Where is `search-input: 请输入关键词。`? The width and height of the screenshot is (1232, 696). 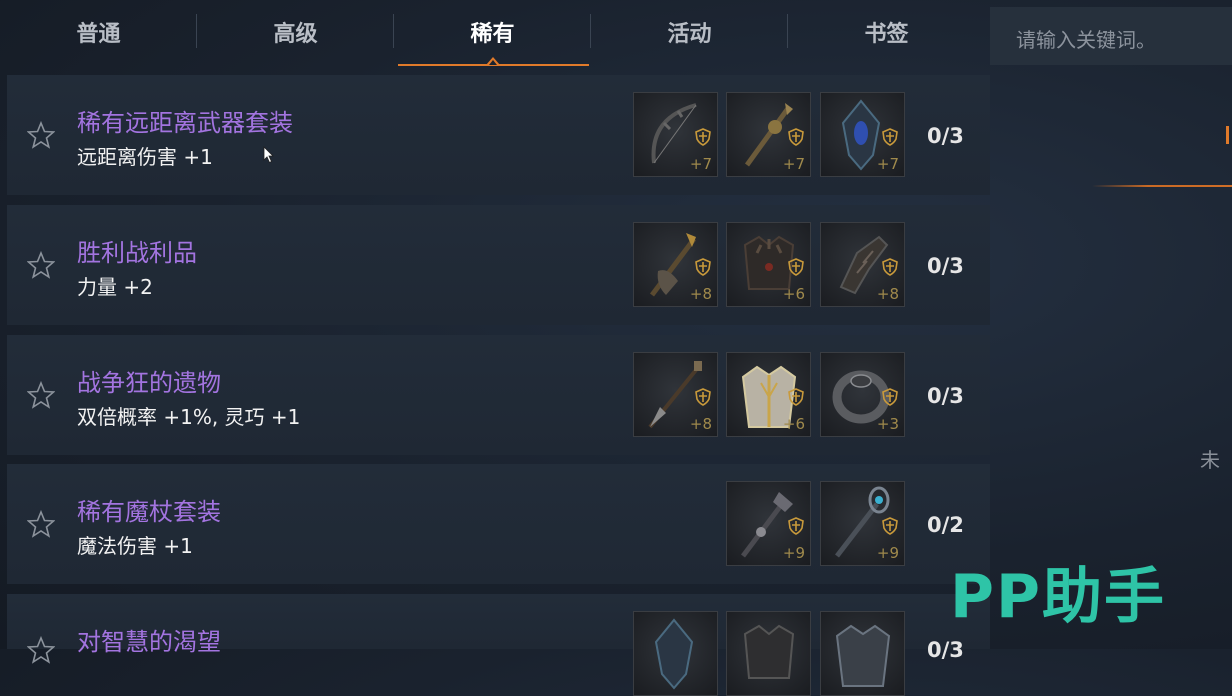
search-input: 请输入关键词。 is located at coordinates (1111, 36).